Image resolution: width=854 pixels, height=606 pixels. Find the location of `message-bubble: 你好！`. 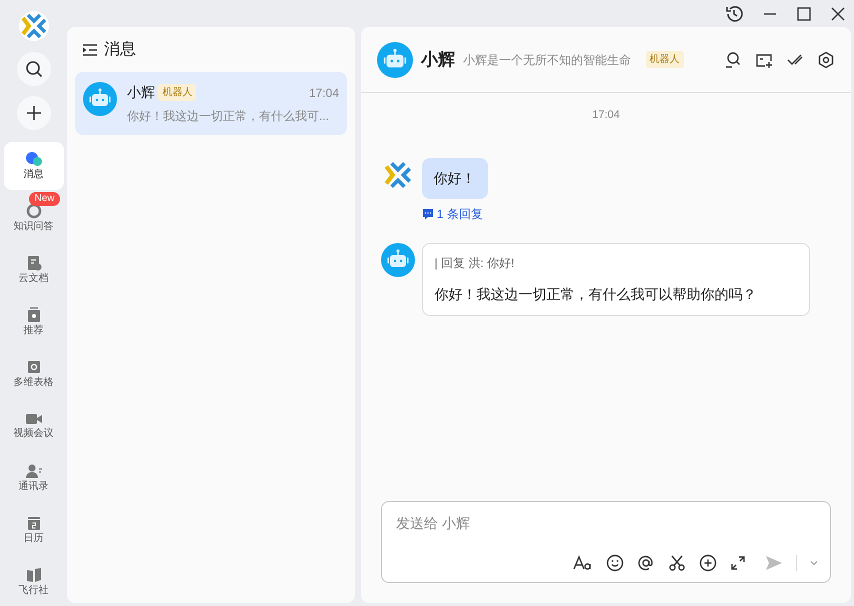

message-bubble: 你好！ is located at coordinates (455, 178).